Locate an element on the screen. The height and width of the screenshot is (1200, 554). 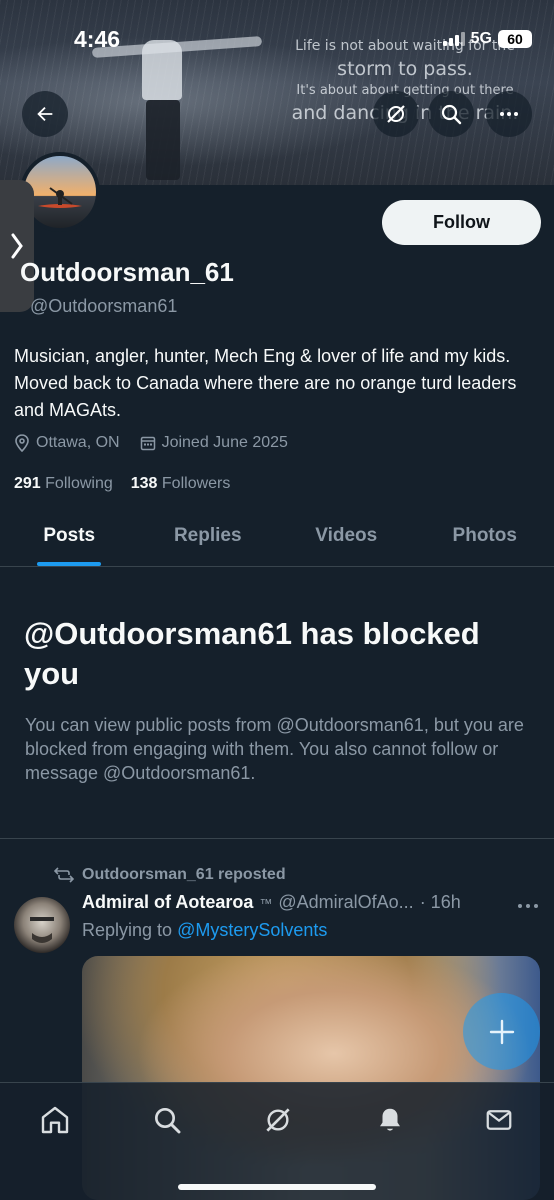
plus-icon is located at coordinates (501, 1031).